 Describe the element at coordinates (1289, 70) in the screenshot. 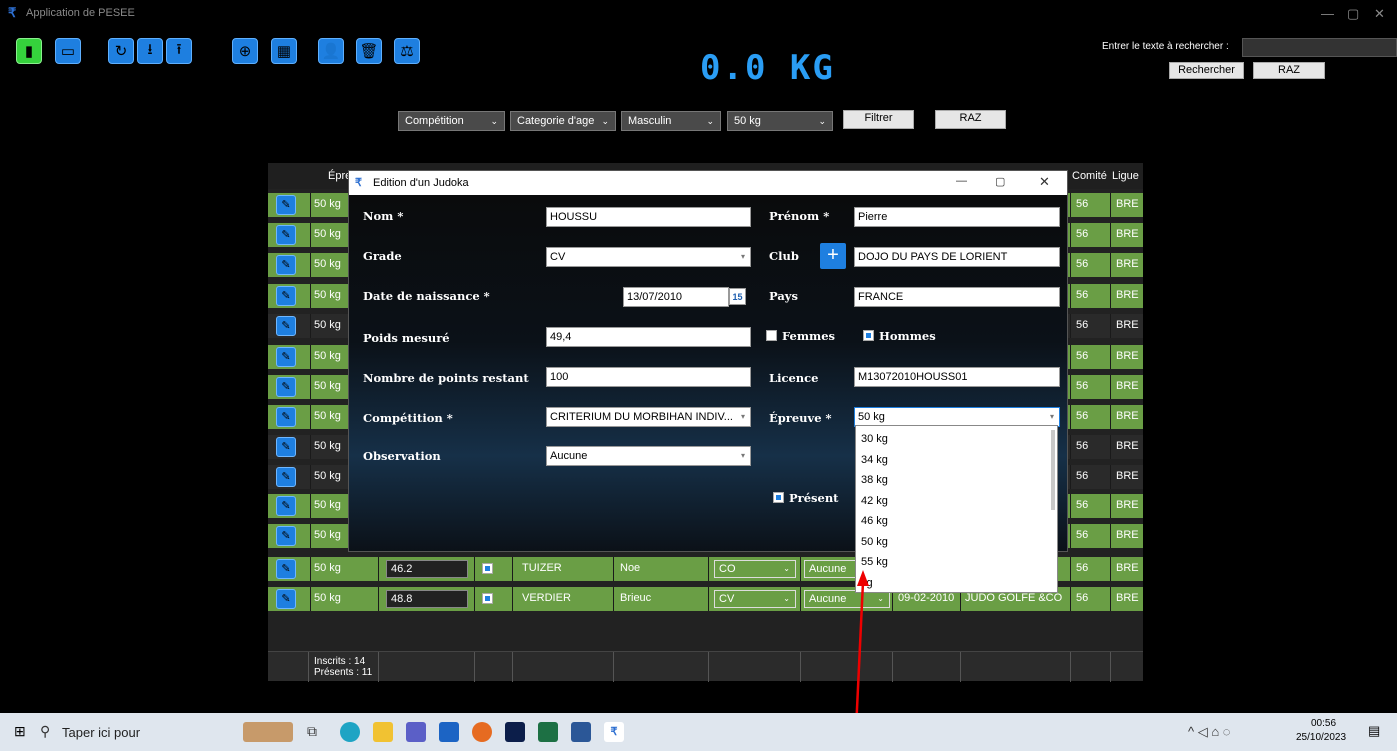

I see `search-reset-button: RAZ` at that location.